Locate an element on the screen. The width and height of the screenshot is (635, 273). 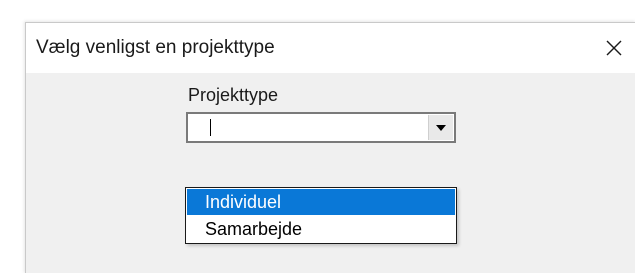
text-cursor is located at coordinates (210, 127).